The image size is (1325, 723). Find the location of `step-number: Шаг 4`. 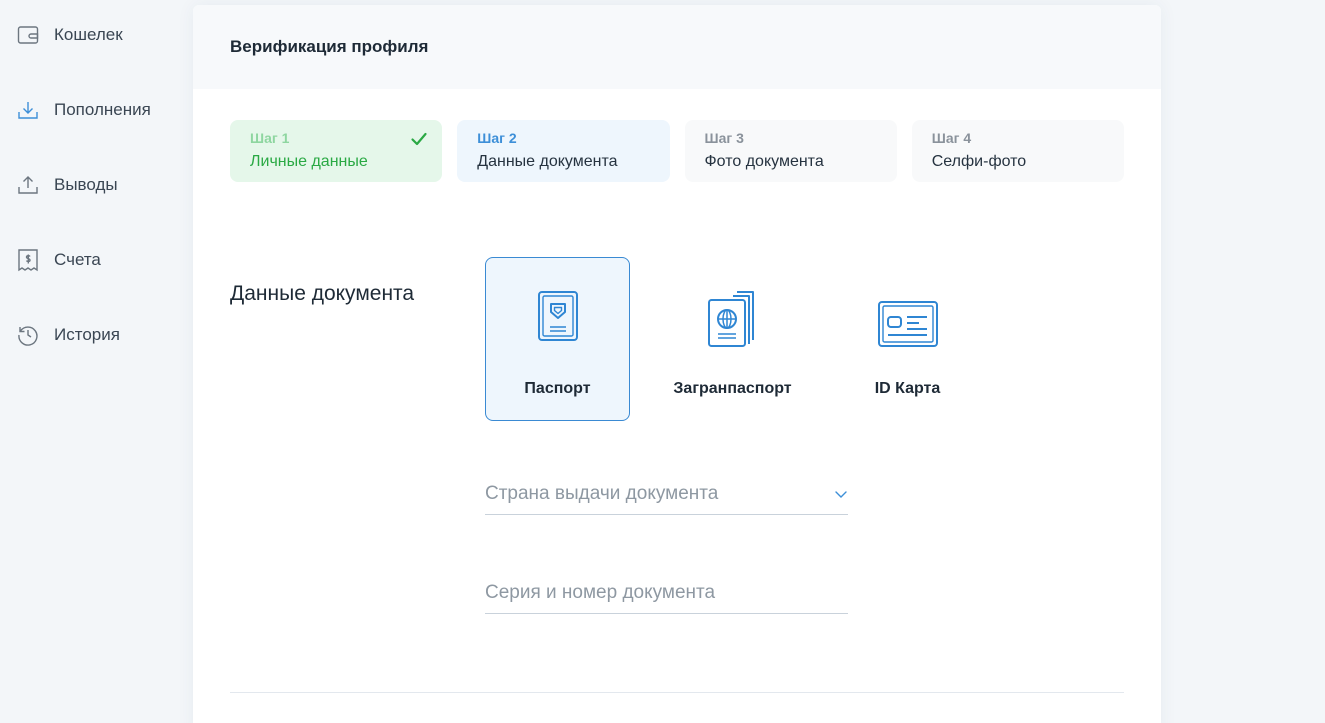

step-number: Шаг 4 is located at coordinates (951, 138).